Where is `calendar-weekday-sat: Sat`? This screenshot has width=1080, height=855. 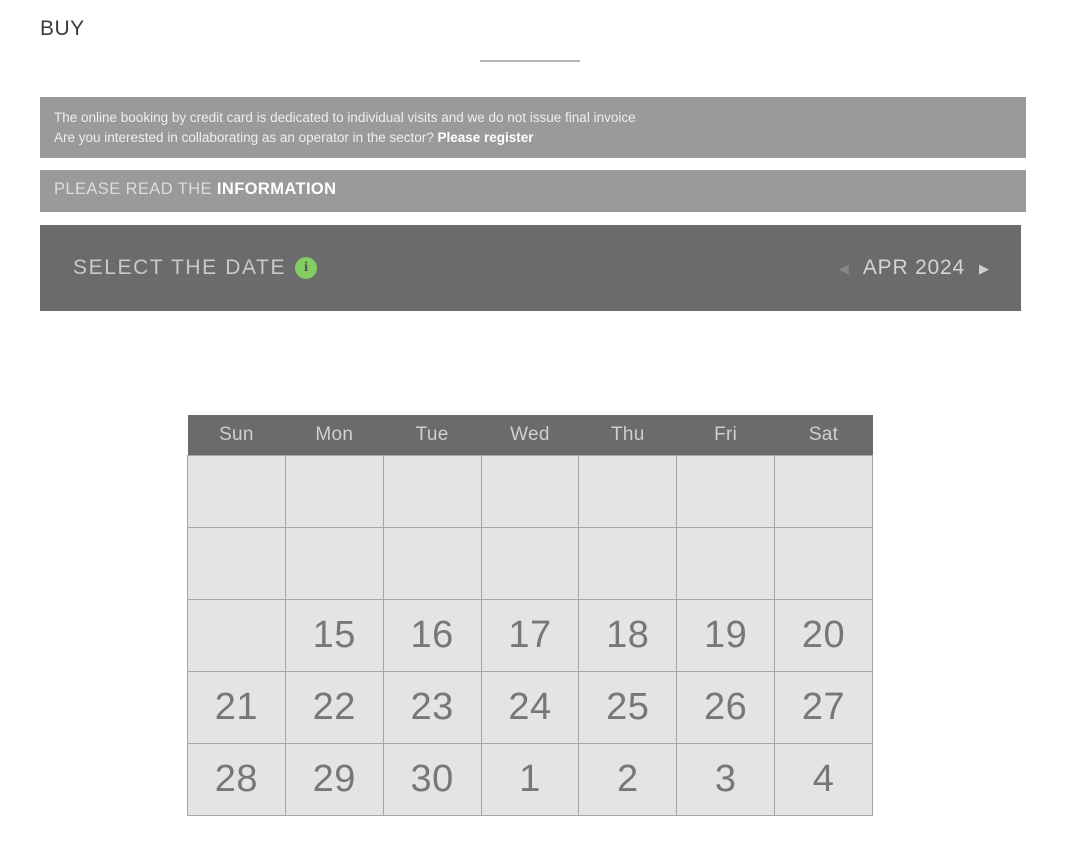 calendar-weekday-sat: Sat is located at coordinates (823, 435).